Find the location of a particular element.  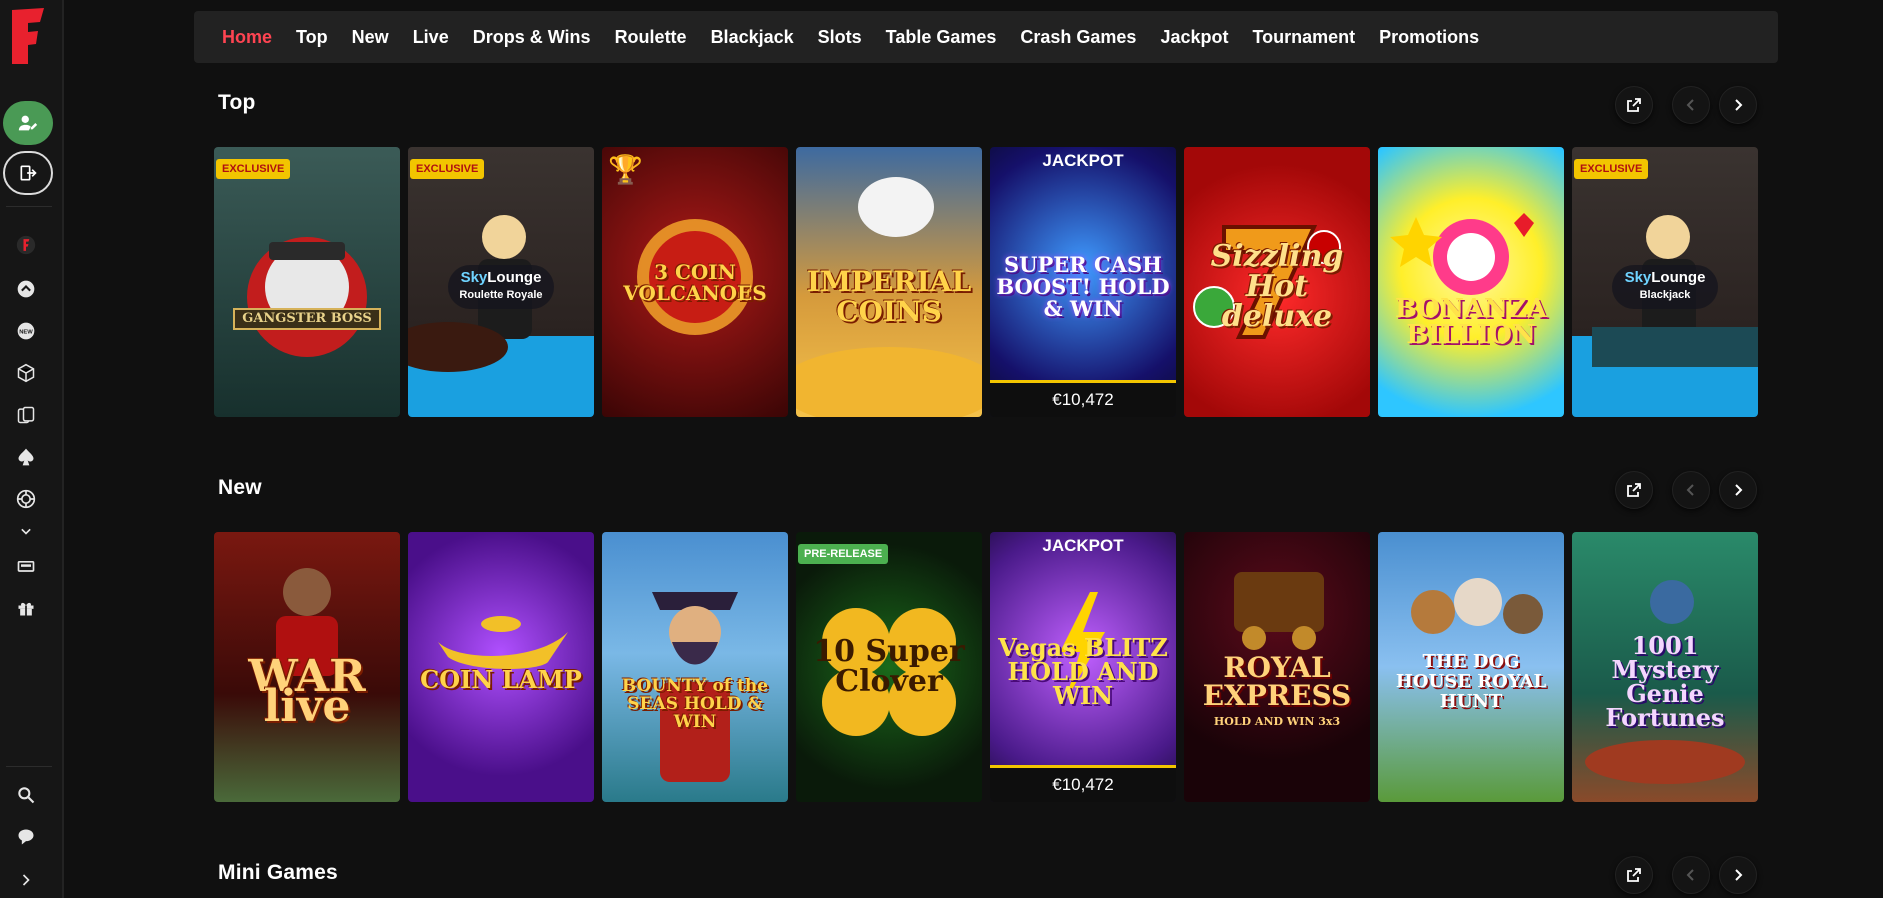

game-title: BOUNTY of the SEAS HOLD & WIN is located at coordinates (695, 704).